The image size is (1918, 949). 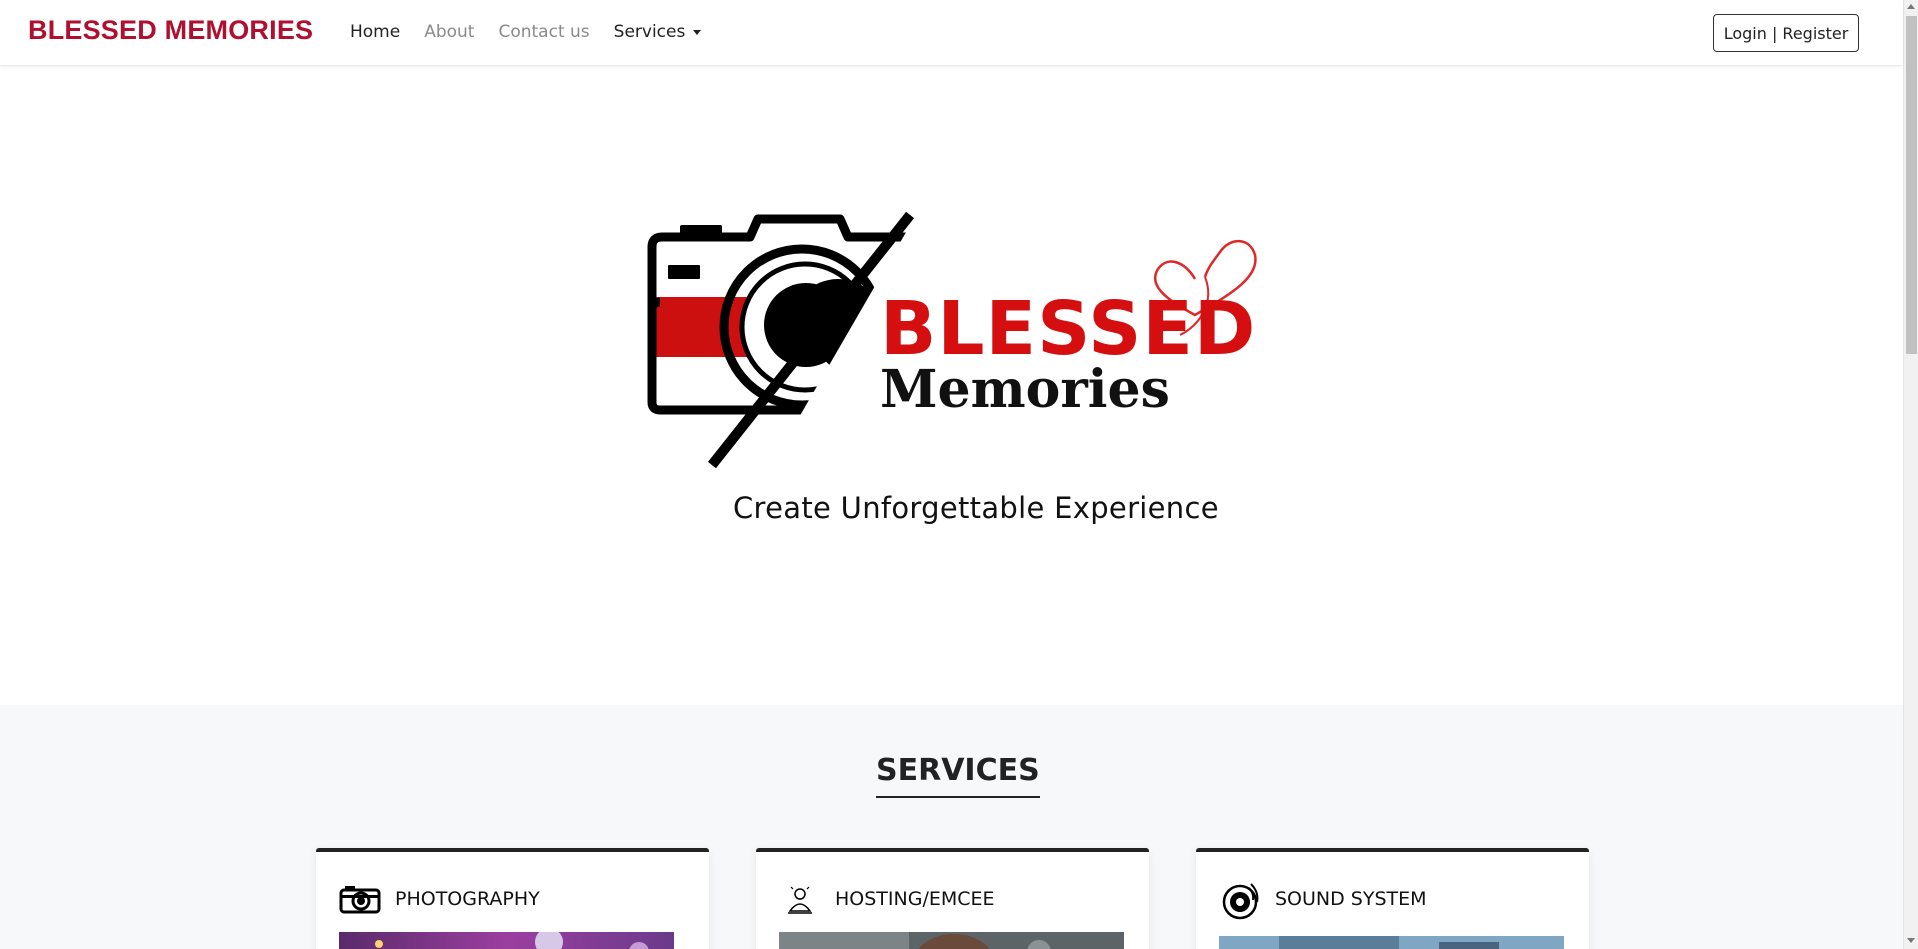 What do you see at coordinates (697, 32) in the screenshot?
I see `caret-down-icon` at bounding box center [697, 32].